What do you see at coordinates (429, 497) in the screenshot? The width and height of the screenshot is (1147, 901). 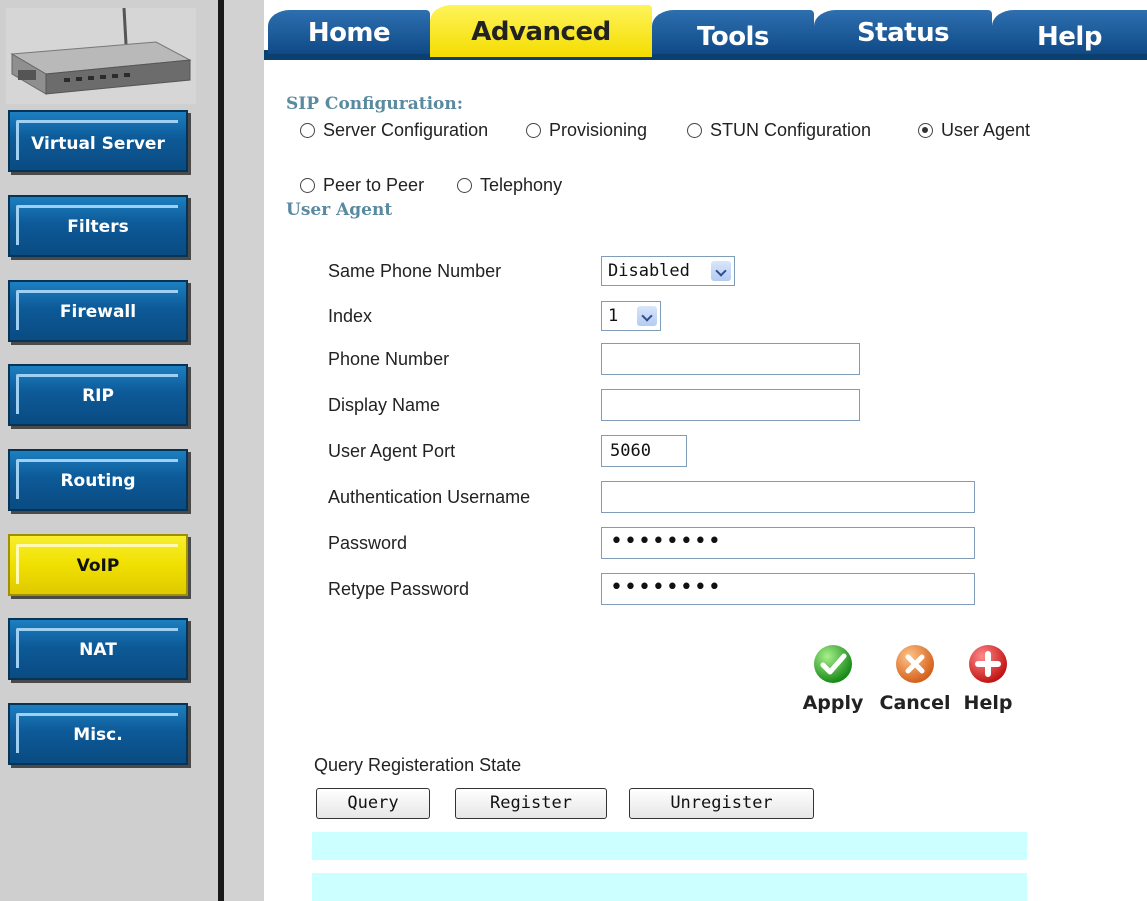 I see `authentication-username-label: Authentication Username` at bounding box center [429, 497].